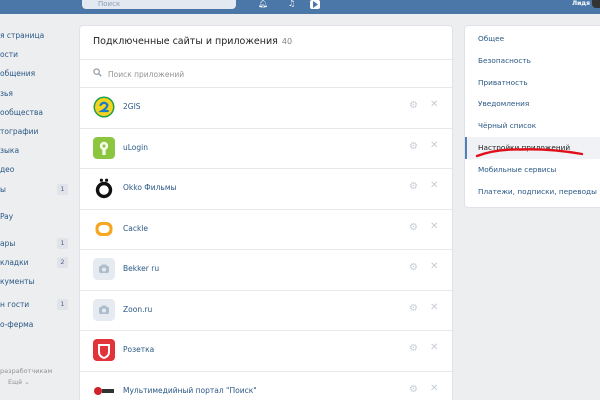  I want to click on avatar, so click(596, 4).